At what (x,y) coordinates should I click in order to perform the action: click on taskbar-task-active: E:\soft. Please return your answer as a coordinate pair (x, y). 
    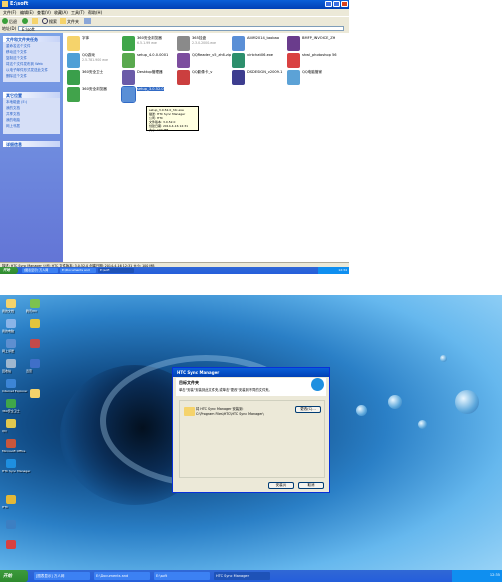
    Looking at the image, I should click on (116, 270).